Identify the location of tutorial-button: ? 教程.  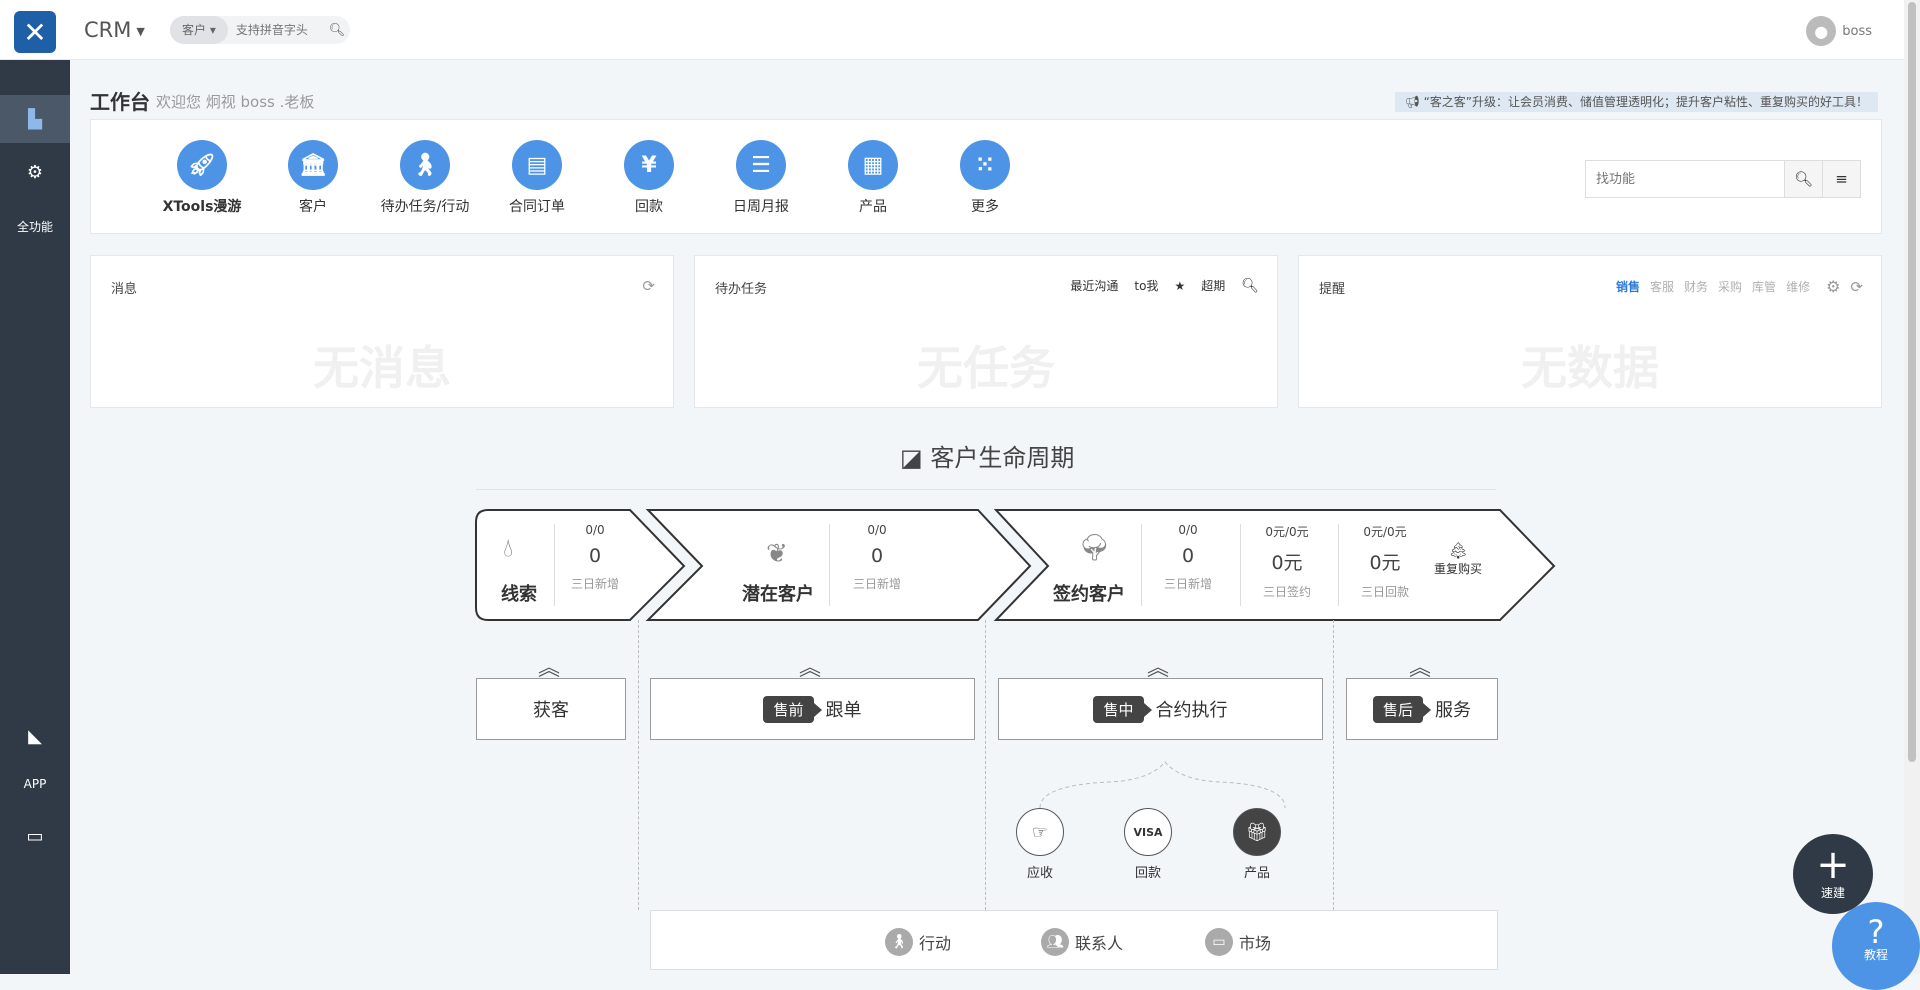
(1876, 946).